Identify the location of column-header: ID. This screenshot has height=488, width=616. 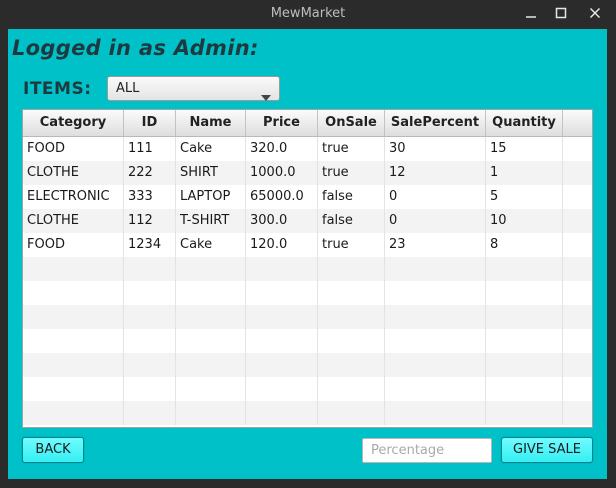
(150, 123).